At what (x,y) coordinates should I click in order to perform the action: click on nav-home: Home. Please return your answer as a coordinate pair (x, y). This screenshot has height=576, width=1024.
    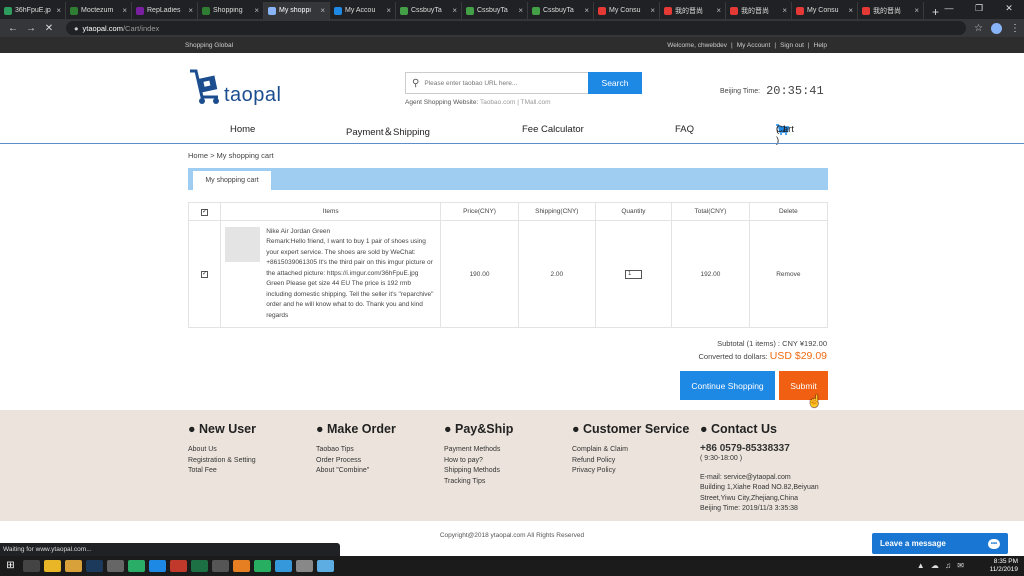
    Looking at the image, I should click on (242, 129).